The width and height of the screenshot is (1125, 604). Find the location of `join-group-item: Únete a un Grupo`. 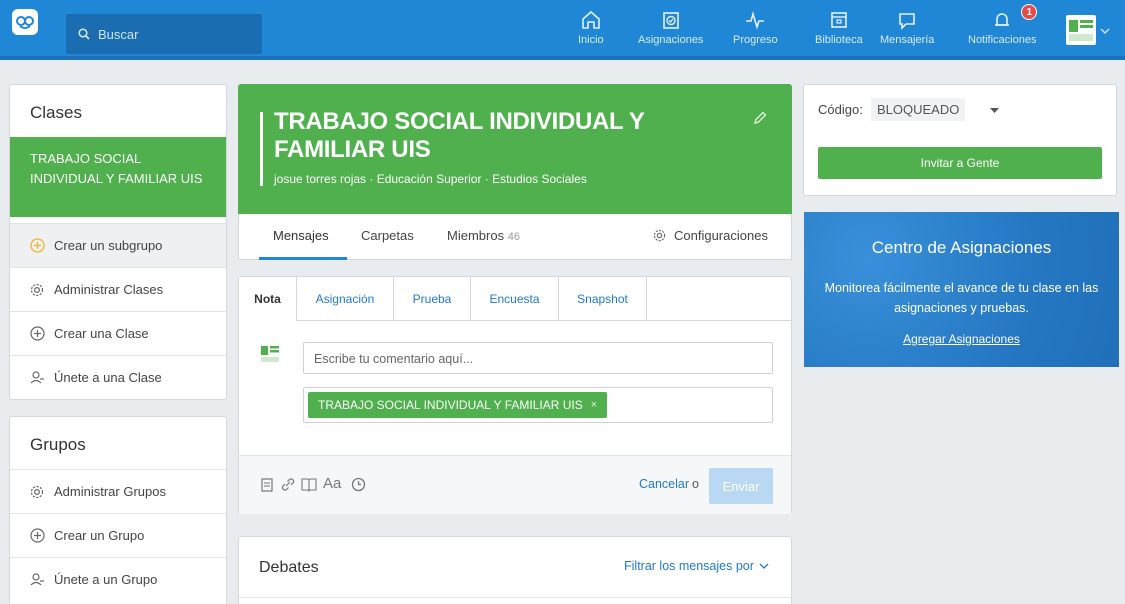

join-group-item: Únete a un Grupo is located at coordinates (118, 579).